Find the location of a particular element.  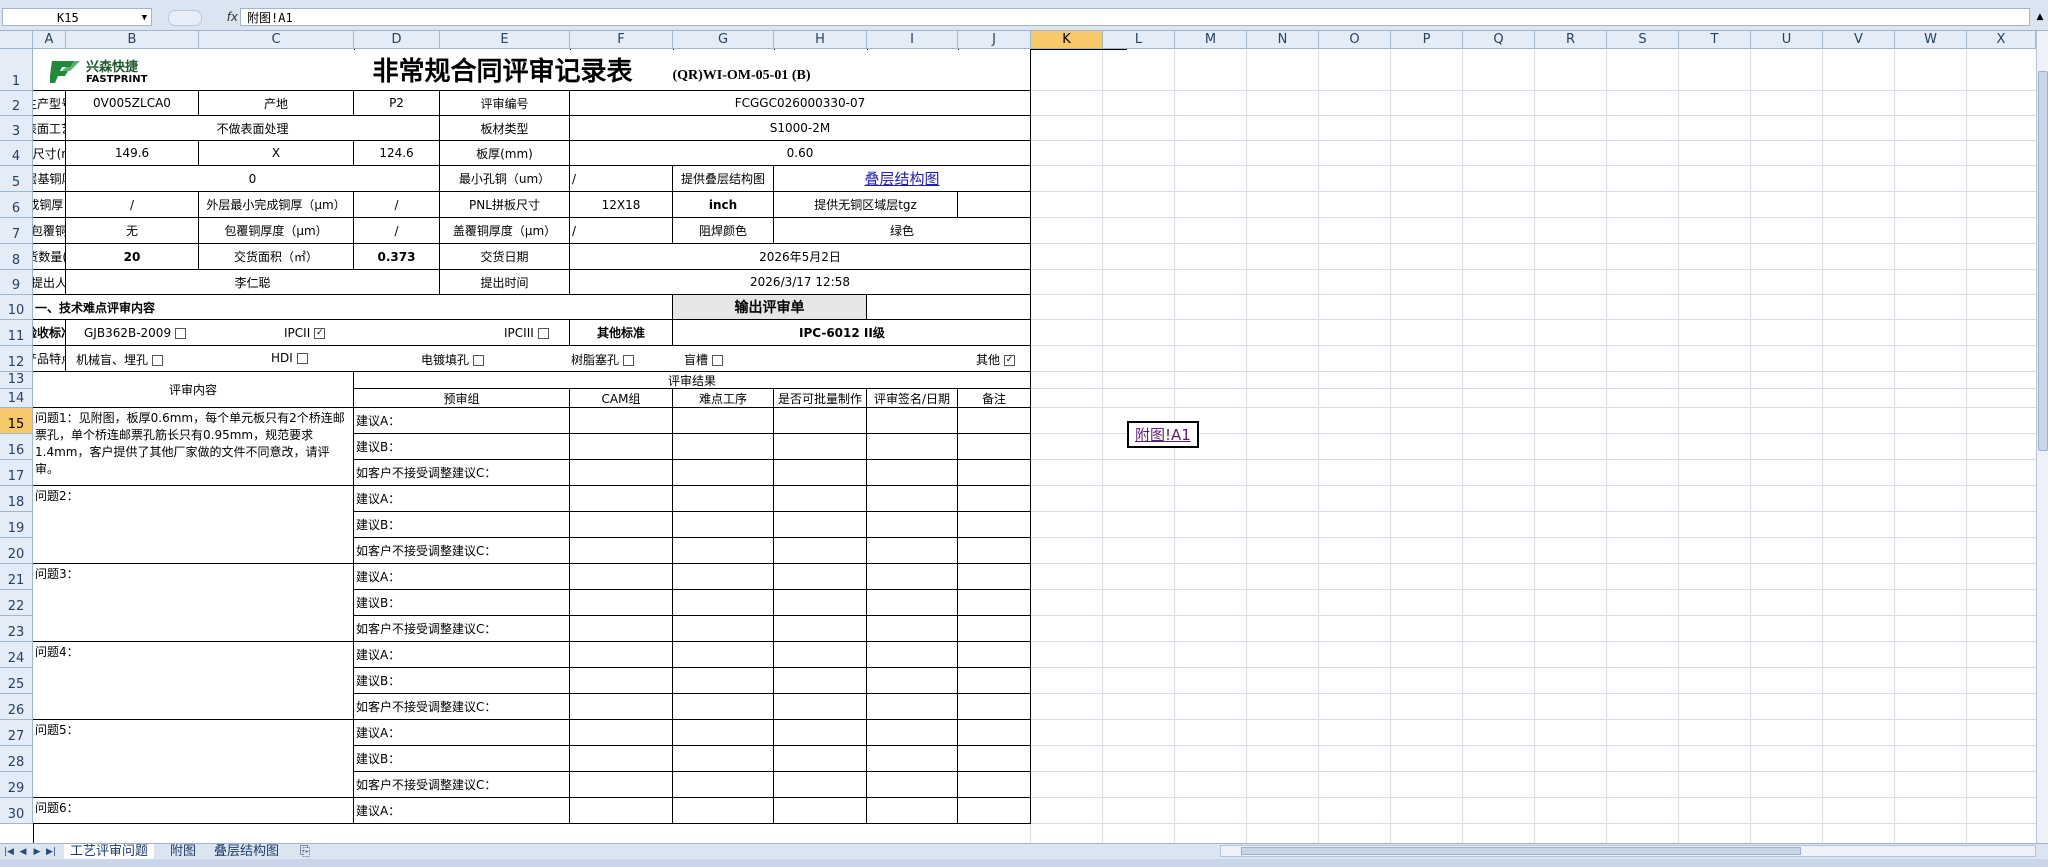

row-header-24: 24 is located at coordinates (16, 655).